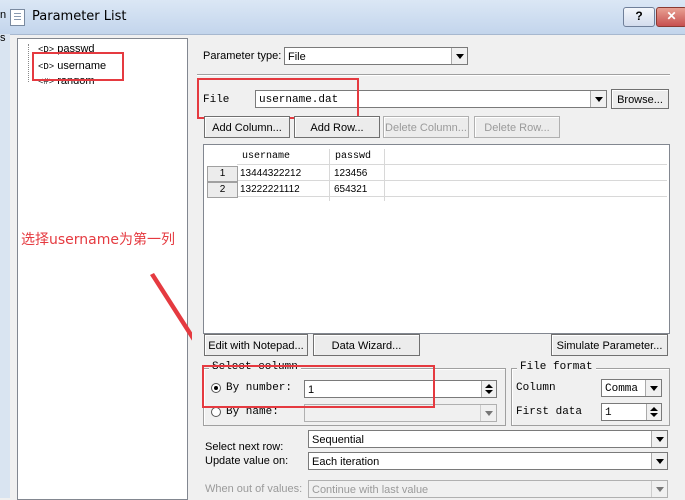  Describe the element at coordinates (488, 439) in the screenshot. I see `select-next-row-select: Sequential` at that location.